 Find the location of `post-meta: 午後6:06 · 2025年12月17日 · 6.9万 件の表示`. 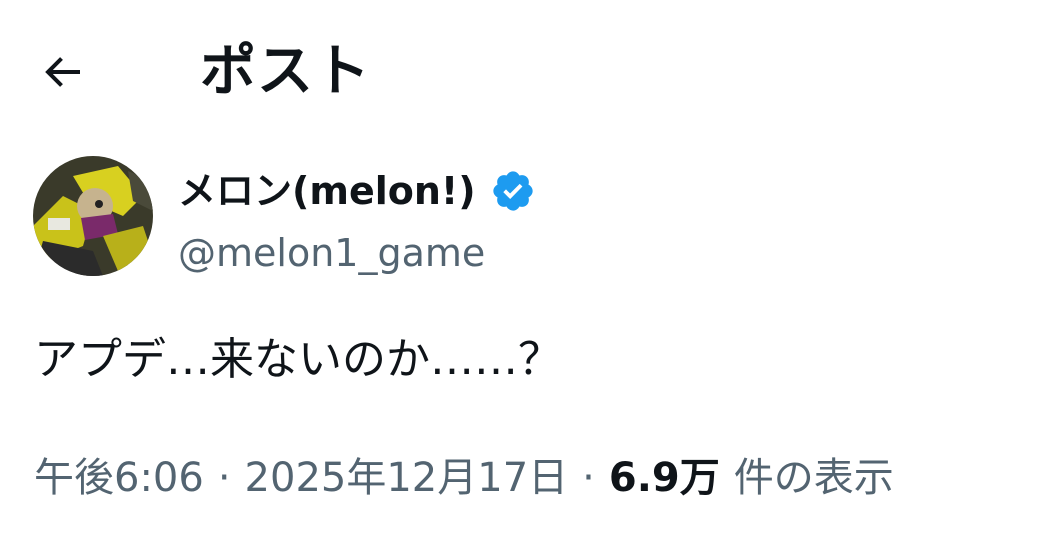

post-meta: 午後6:06 · 2025年12月17日 · 6.9万 件の表示 is located at coordinates (464, 478).